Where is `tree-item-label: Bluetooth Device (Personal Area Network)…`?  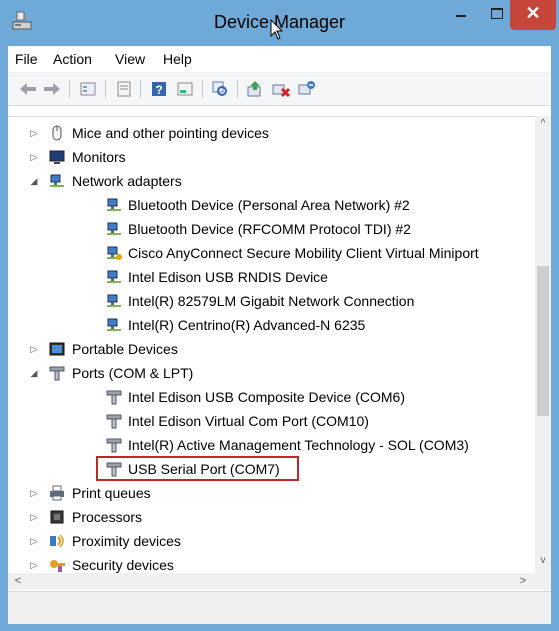 tree-item-label: Bluetooth Device (Personal Area Network)… is located at coordinates (269, 205).